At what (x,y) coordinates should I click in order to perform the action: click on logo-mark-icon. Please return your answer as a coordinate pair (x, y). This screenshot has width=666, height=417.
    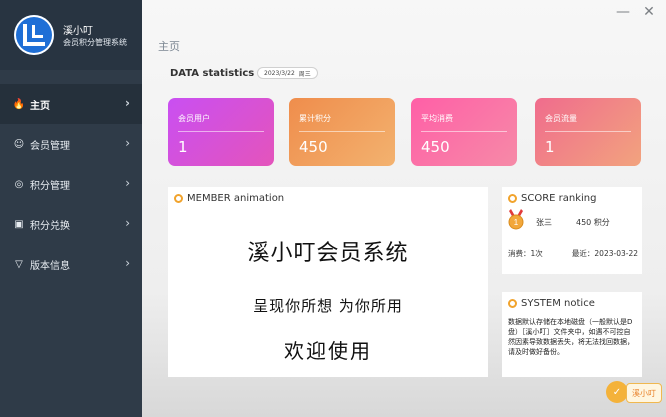
    Looking at the image, I should click on (34, 35).